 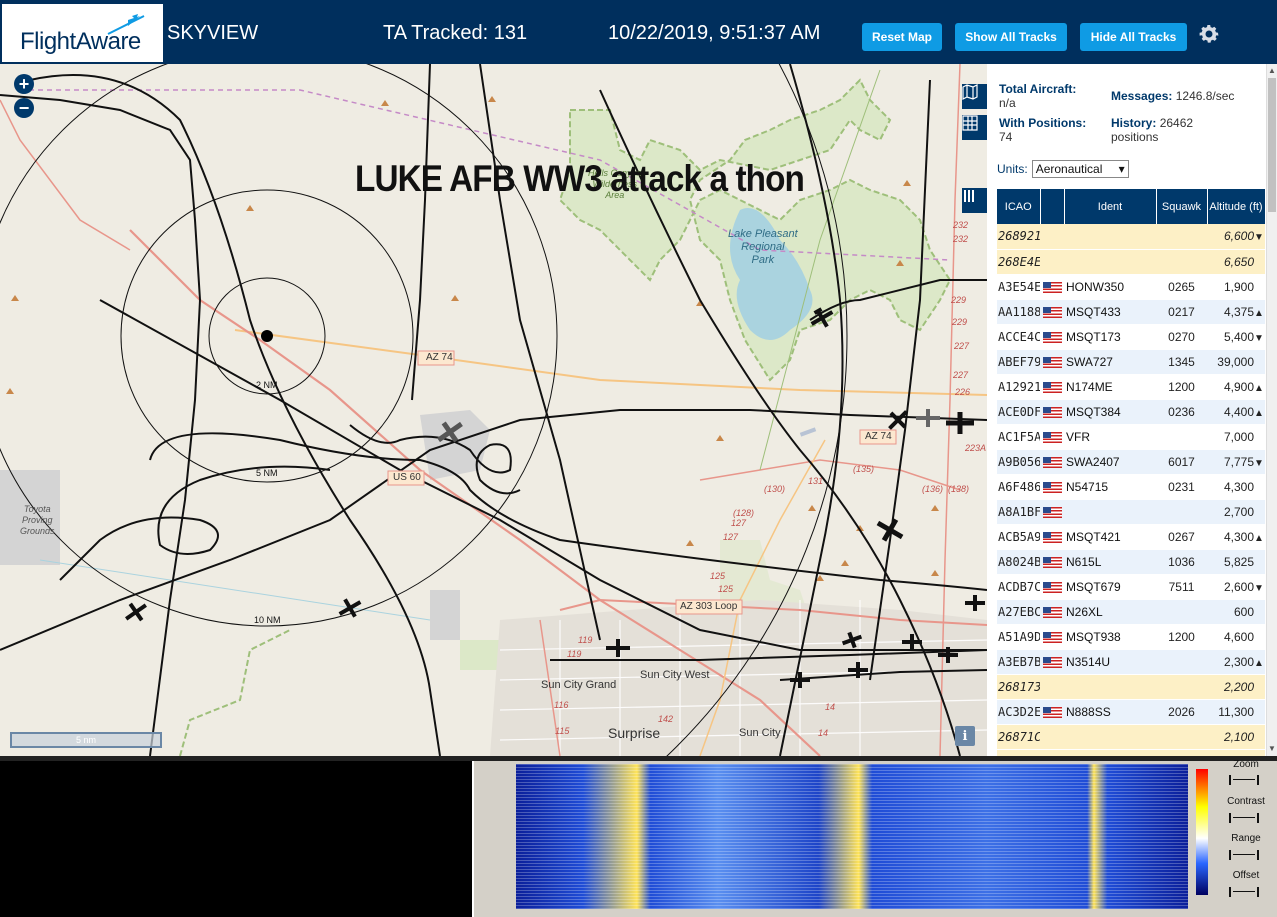 I want to click on table-row: ABEF79 SWA727 1345 39,000, so click(x=1131, y=362).